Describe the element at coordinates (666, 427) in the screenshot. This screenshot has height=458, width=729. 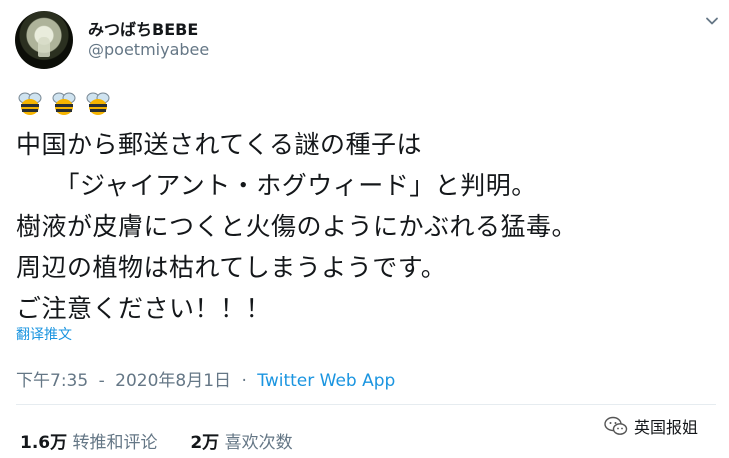
I see `watermark-text: 英国报姐` at that location.